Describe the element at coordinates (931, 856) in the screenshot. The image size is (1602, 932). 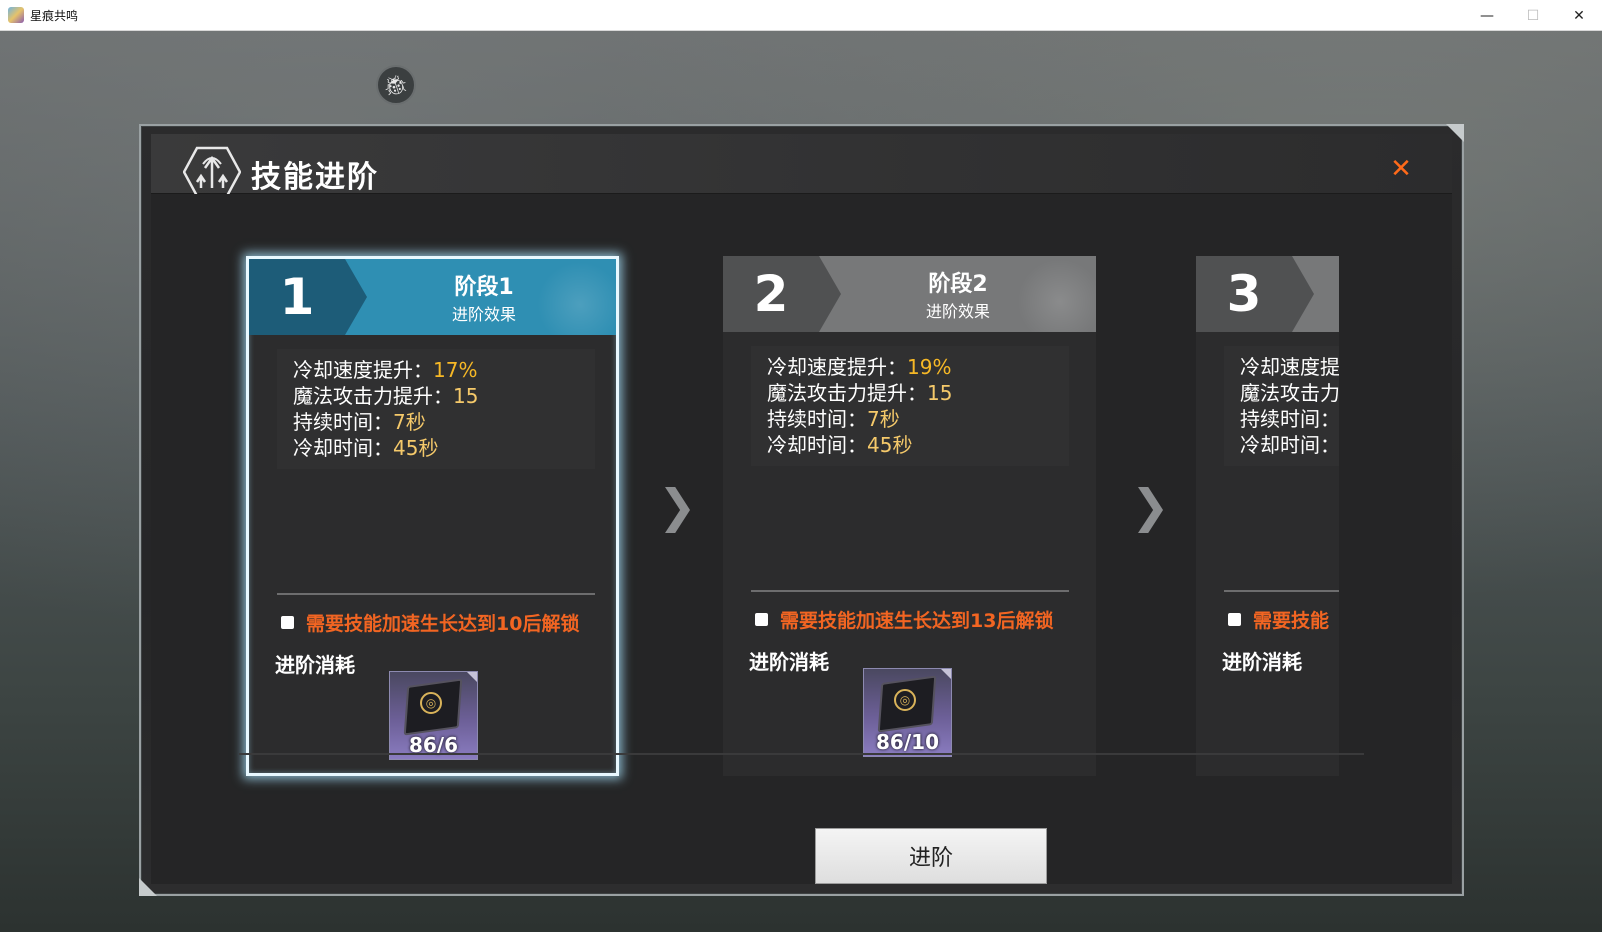
I see `advance-button: 进阶` at that location.